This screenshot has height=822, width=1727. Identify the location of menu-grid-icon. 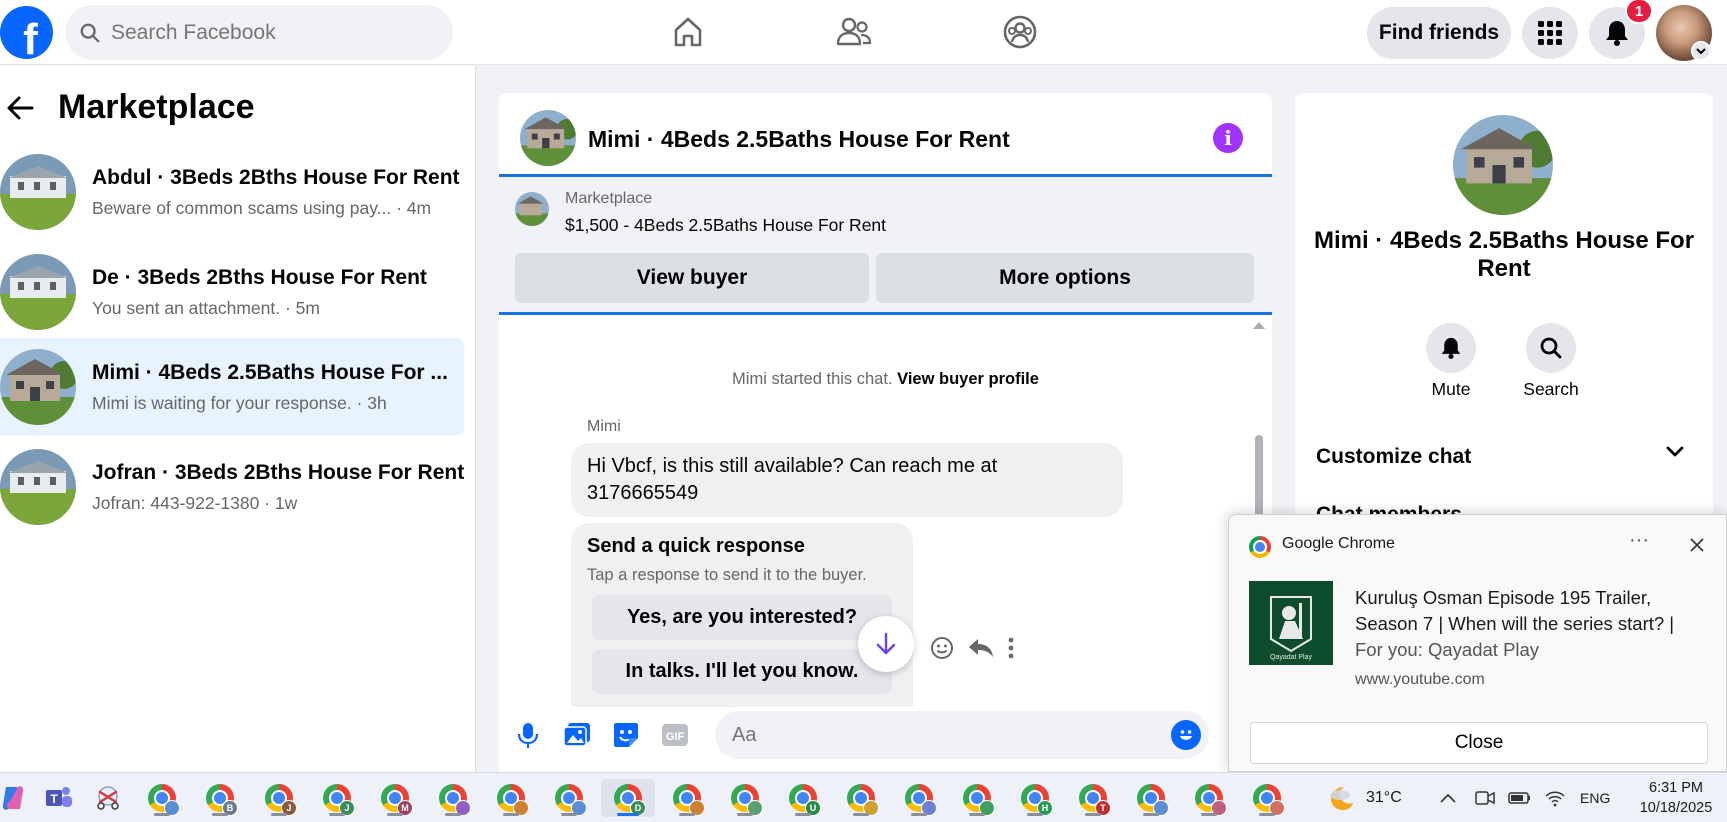
(1550, 33).